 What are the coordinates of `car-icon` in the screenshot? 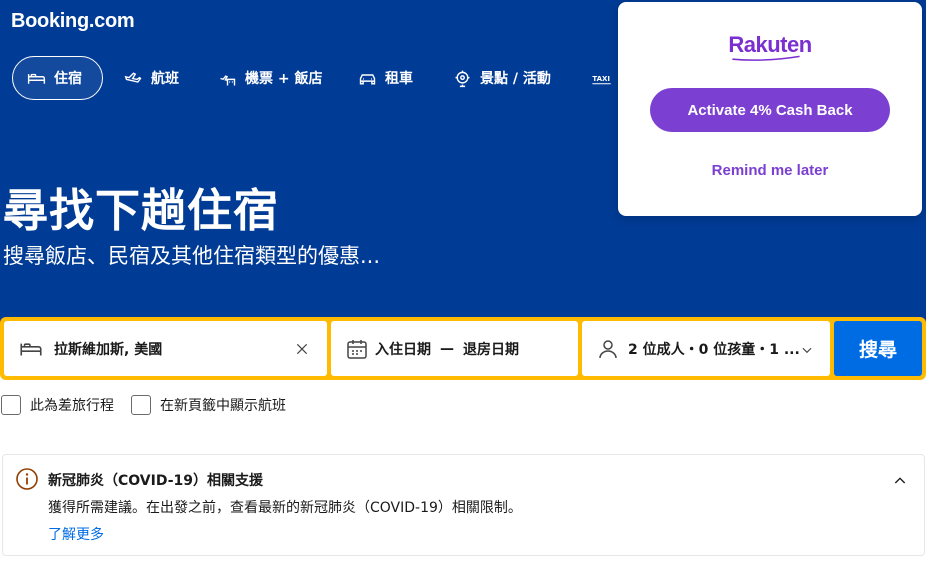 It's located at (367, 78).